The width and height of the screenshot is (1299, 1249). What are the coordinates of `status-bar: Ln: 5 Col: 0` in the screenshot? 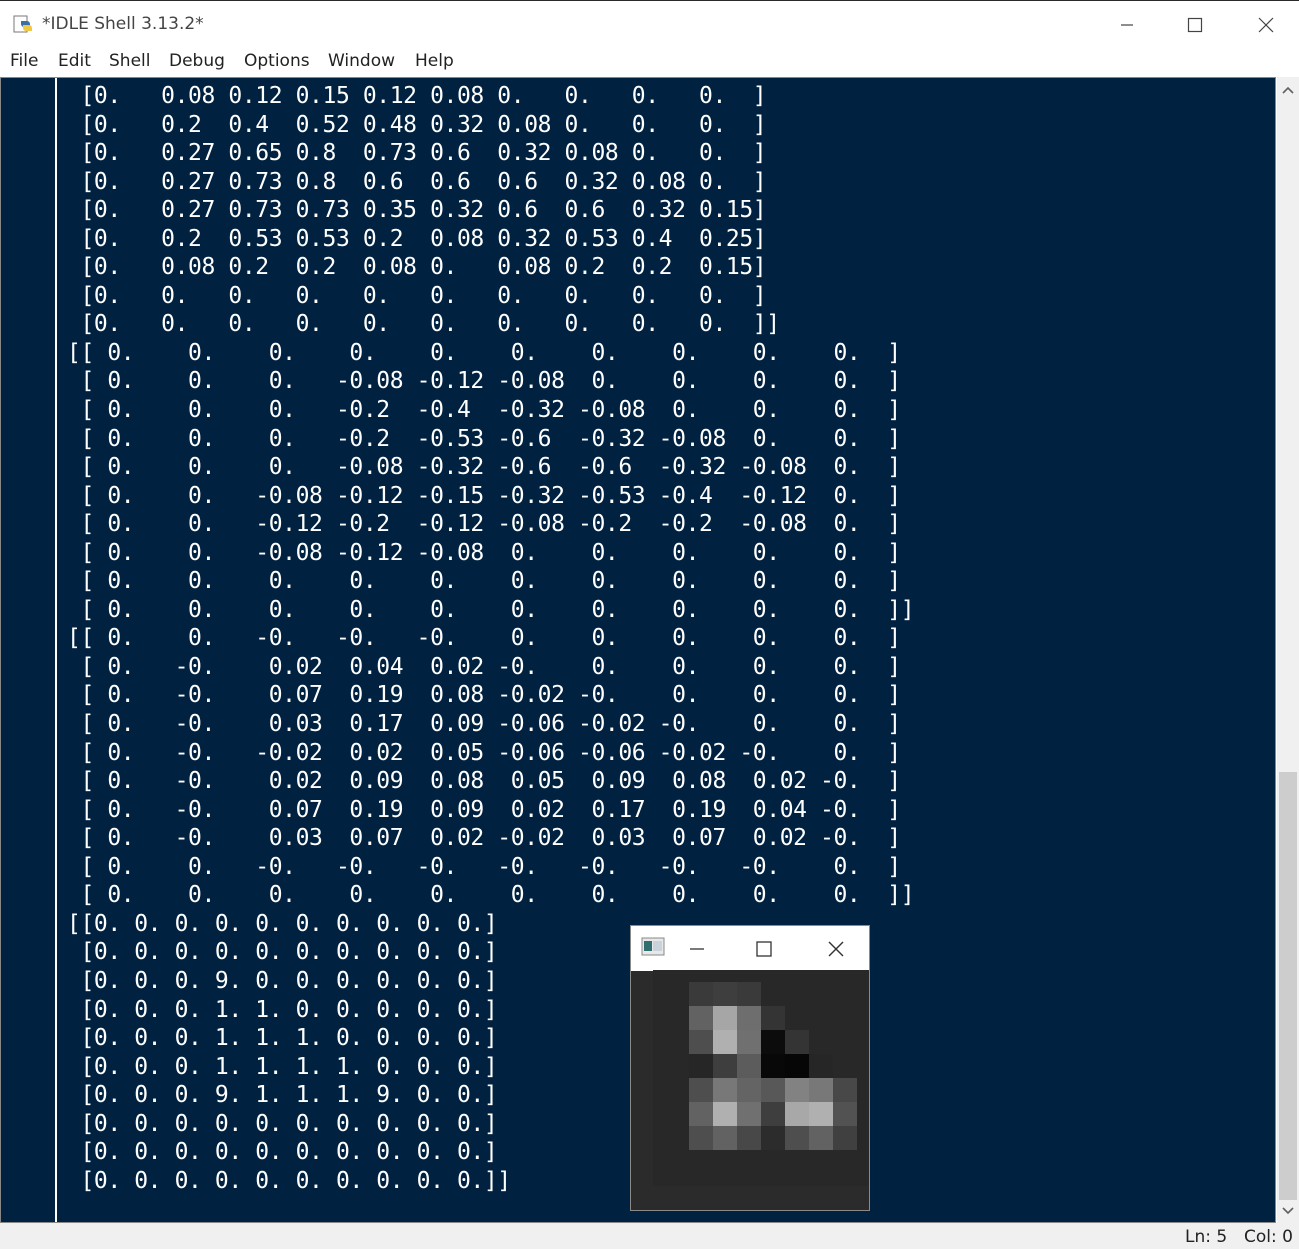 It's located at (649, 1236).